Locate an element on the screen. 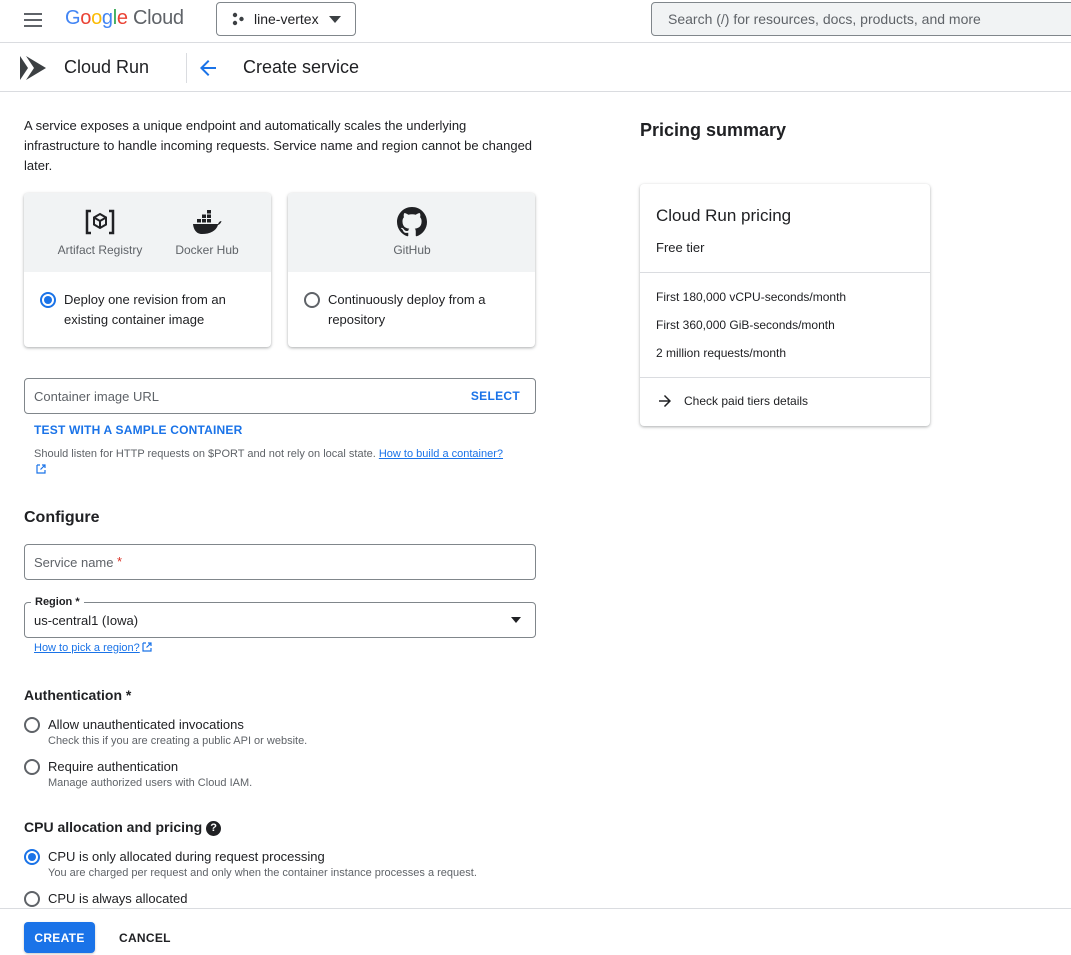  continuous-deploy-radio is located at coordinates (312, 300).